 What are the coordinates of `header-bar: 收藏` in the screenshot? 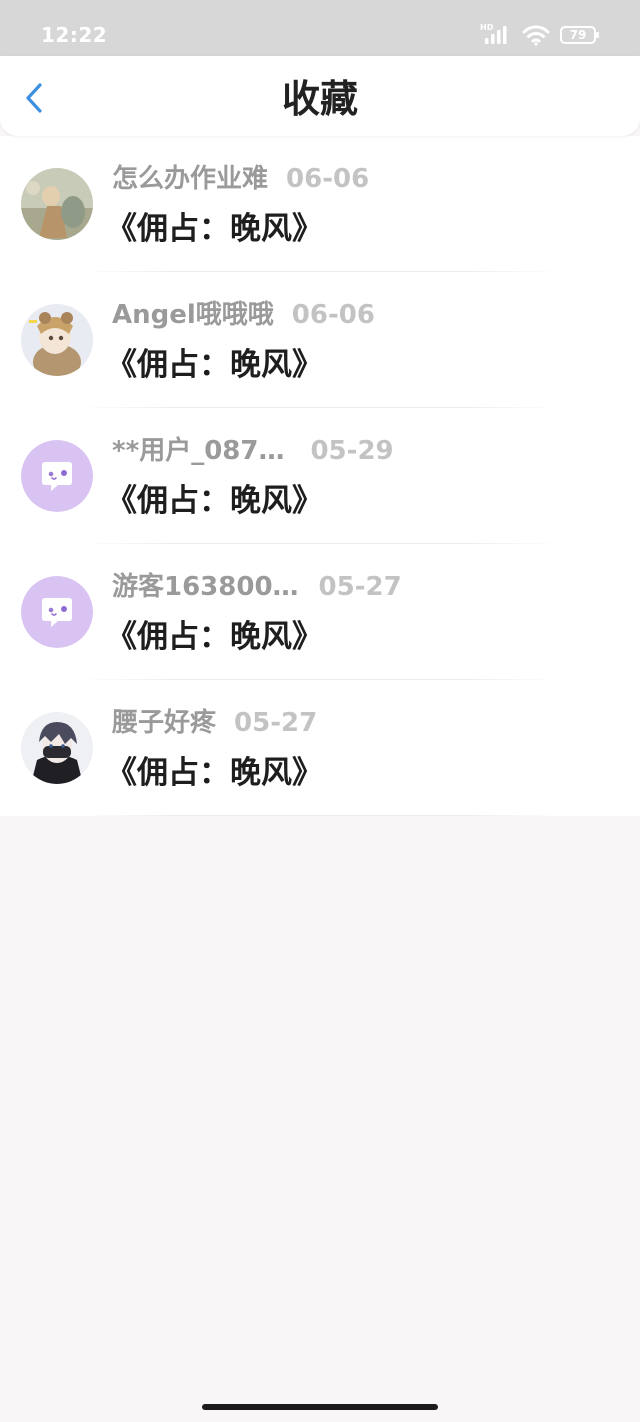 It's located at (320, 96).